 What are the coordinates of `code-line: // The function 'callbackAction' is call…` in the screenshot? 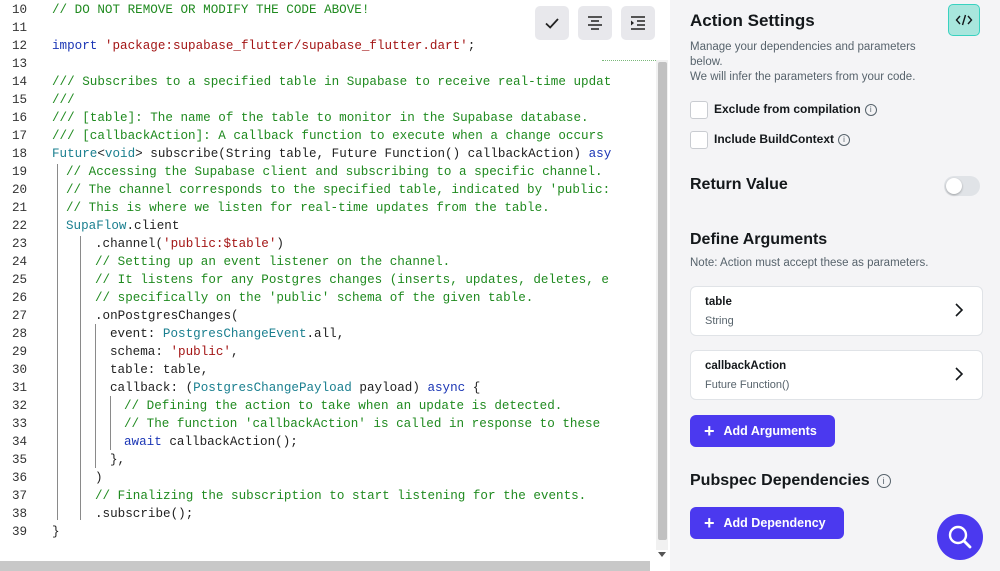 It's located at (362, 424).